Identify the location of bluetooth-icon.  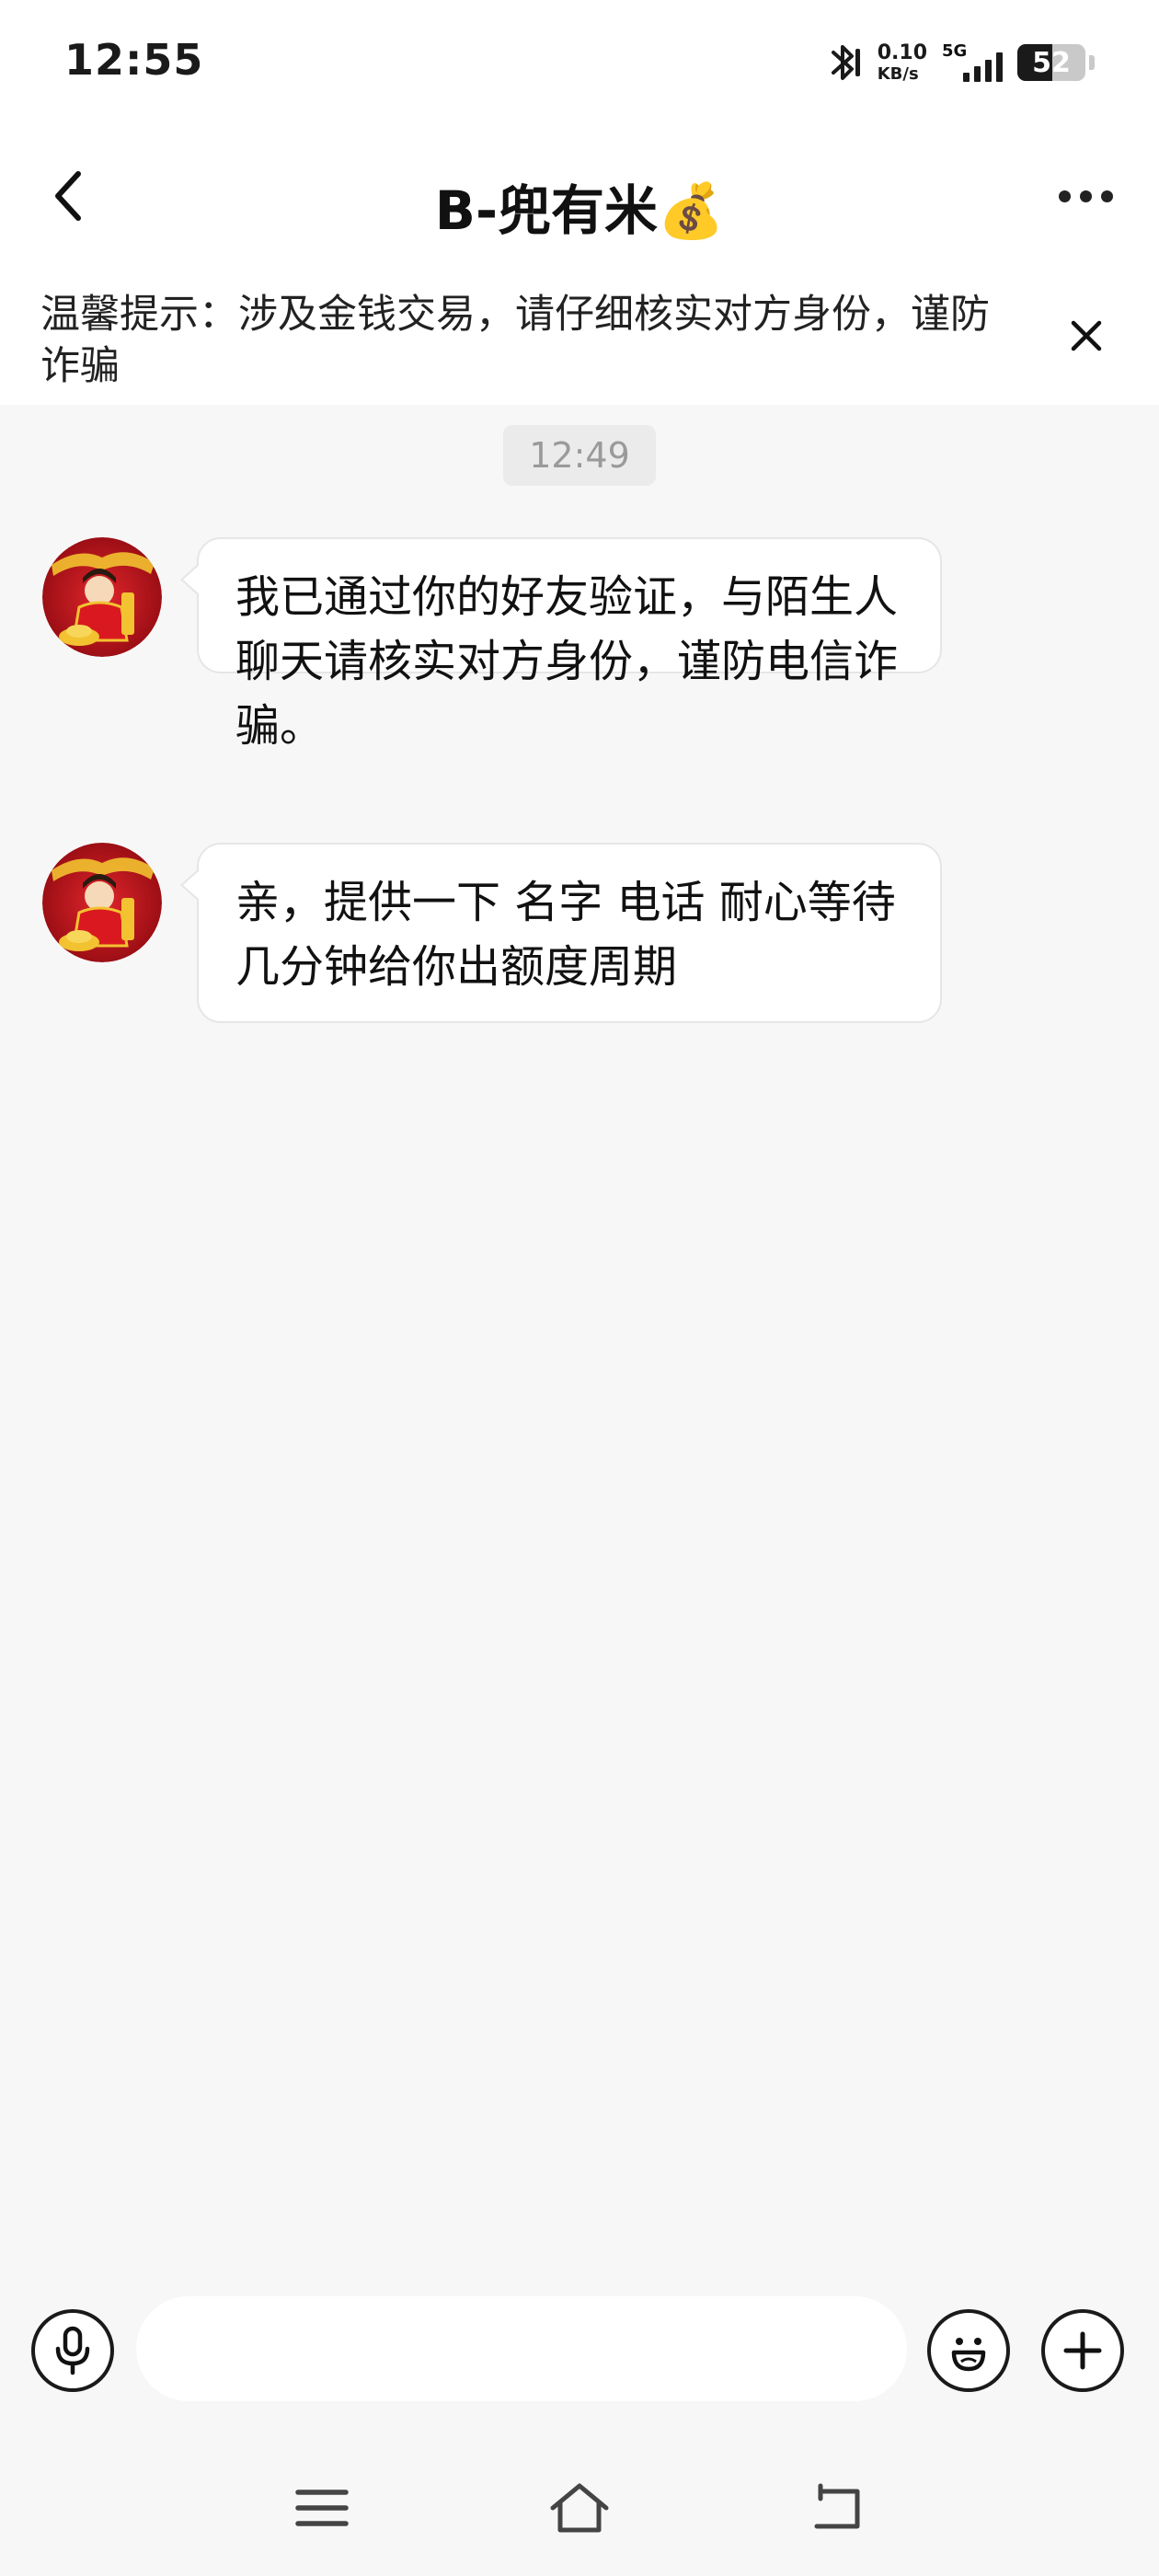
(845, 62).